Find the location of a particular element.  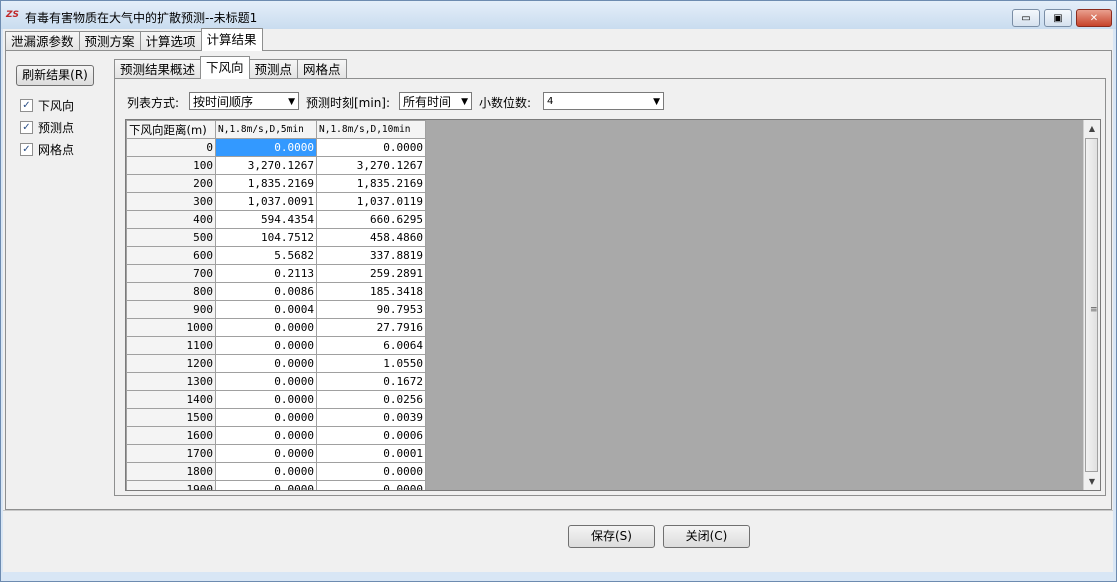

distance-cell: 300 is located at coordinates (171, 201).